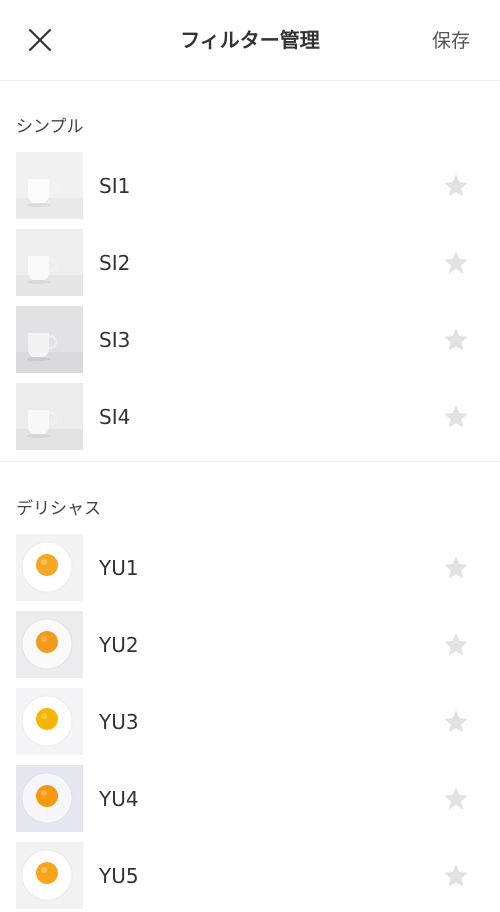 The width and height of the screenshot is (500, 912). Describe the element at coordinates (119, 876) in the screenshot. I see `filter-label: YU5` at that location.